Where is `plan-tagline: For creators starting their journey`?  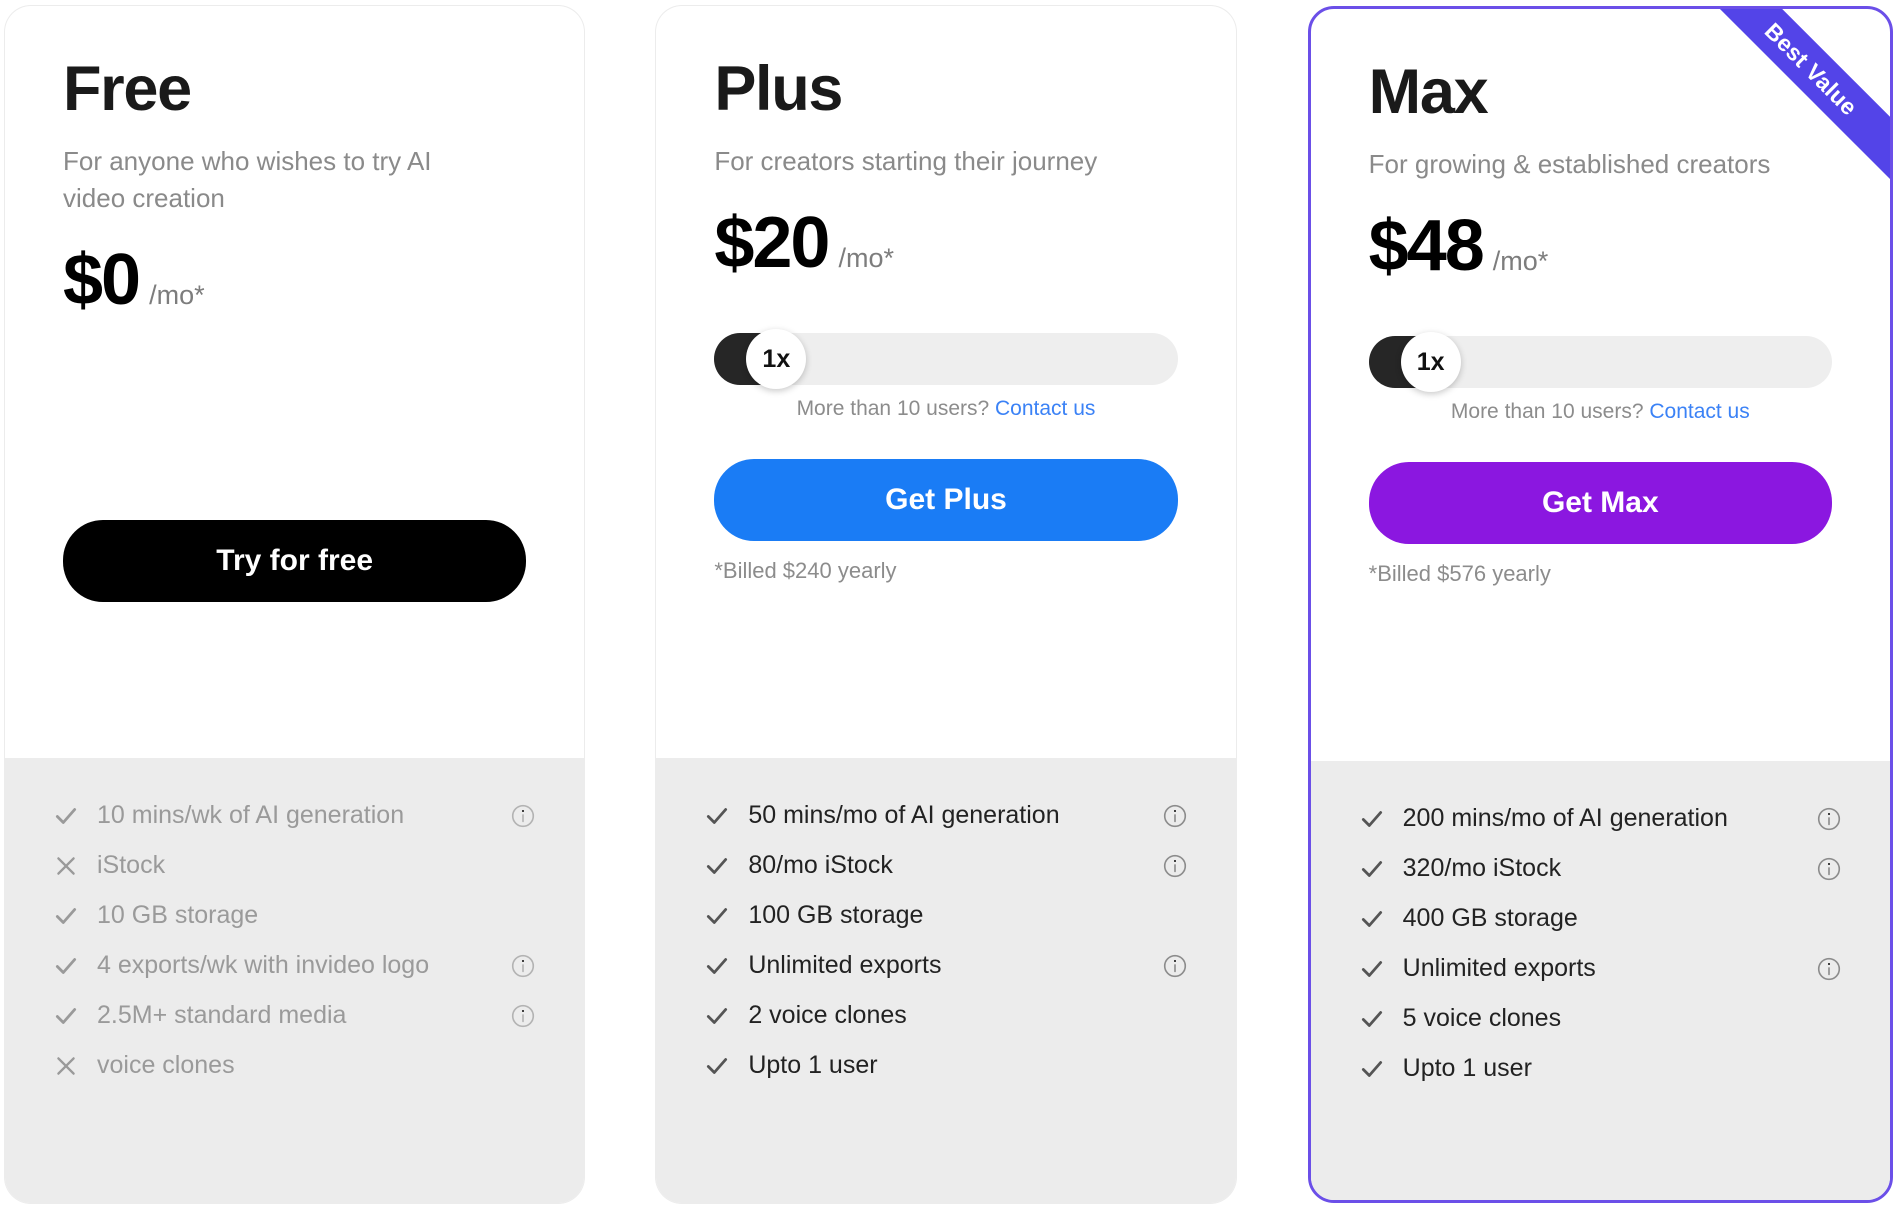 plan-tagline: For creators starting their journey is located at coordinates (906, 161).